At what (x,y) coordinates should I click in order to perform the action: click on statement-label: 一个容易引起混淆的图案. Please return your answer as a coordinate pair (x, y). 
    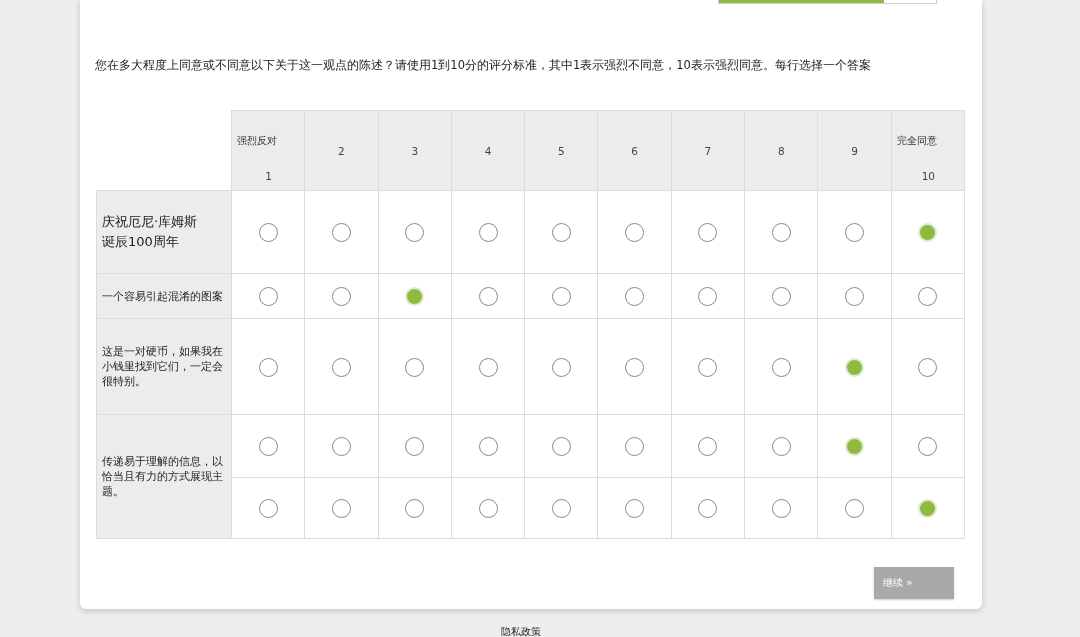
    Looking at the image, I should click on (164, 296).